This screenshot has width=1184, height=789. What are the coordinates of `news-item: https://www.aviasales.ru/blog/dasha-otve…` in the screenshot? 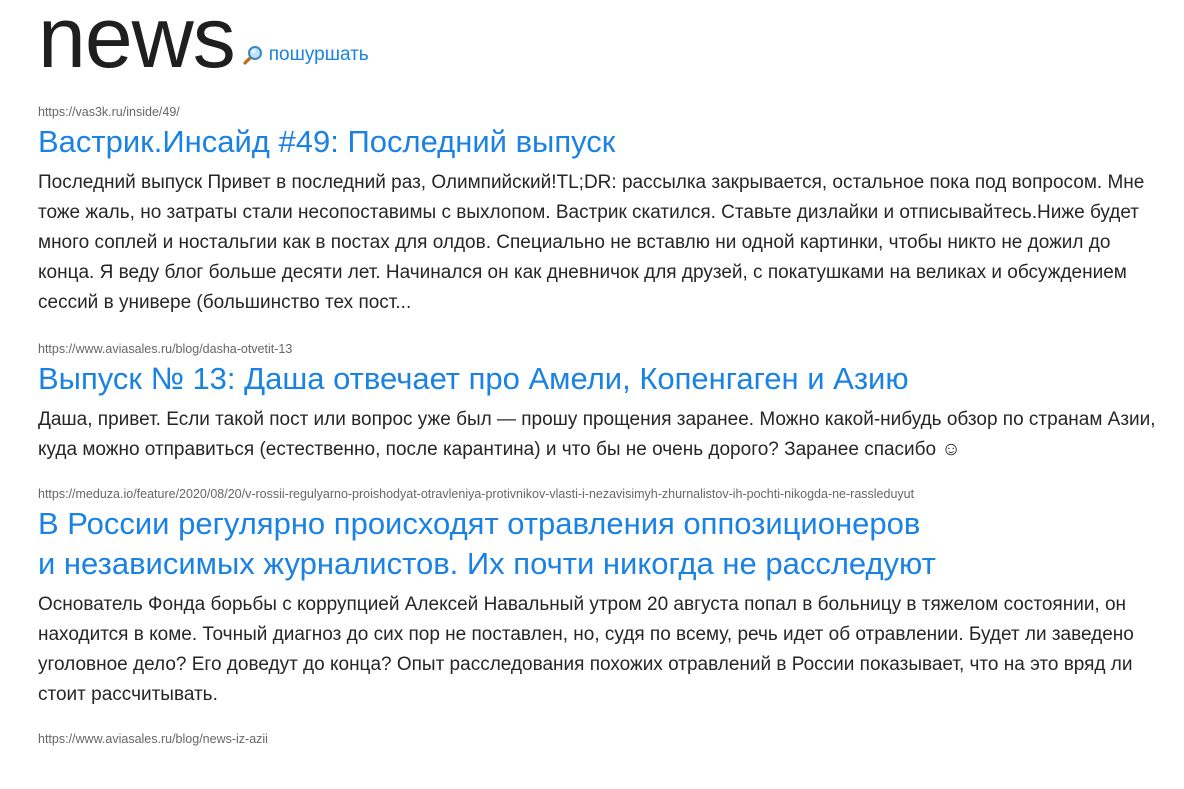 It's located at (598, 403).